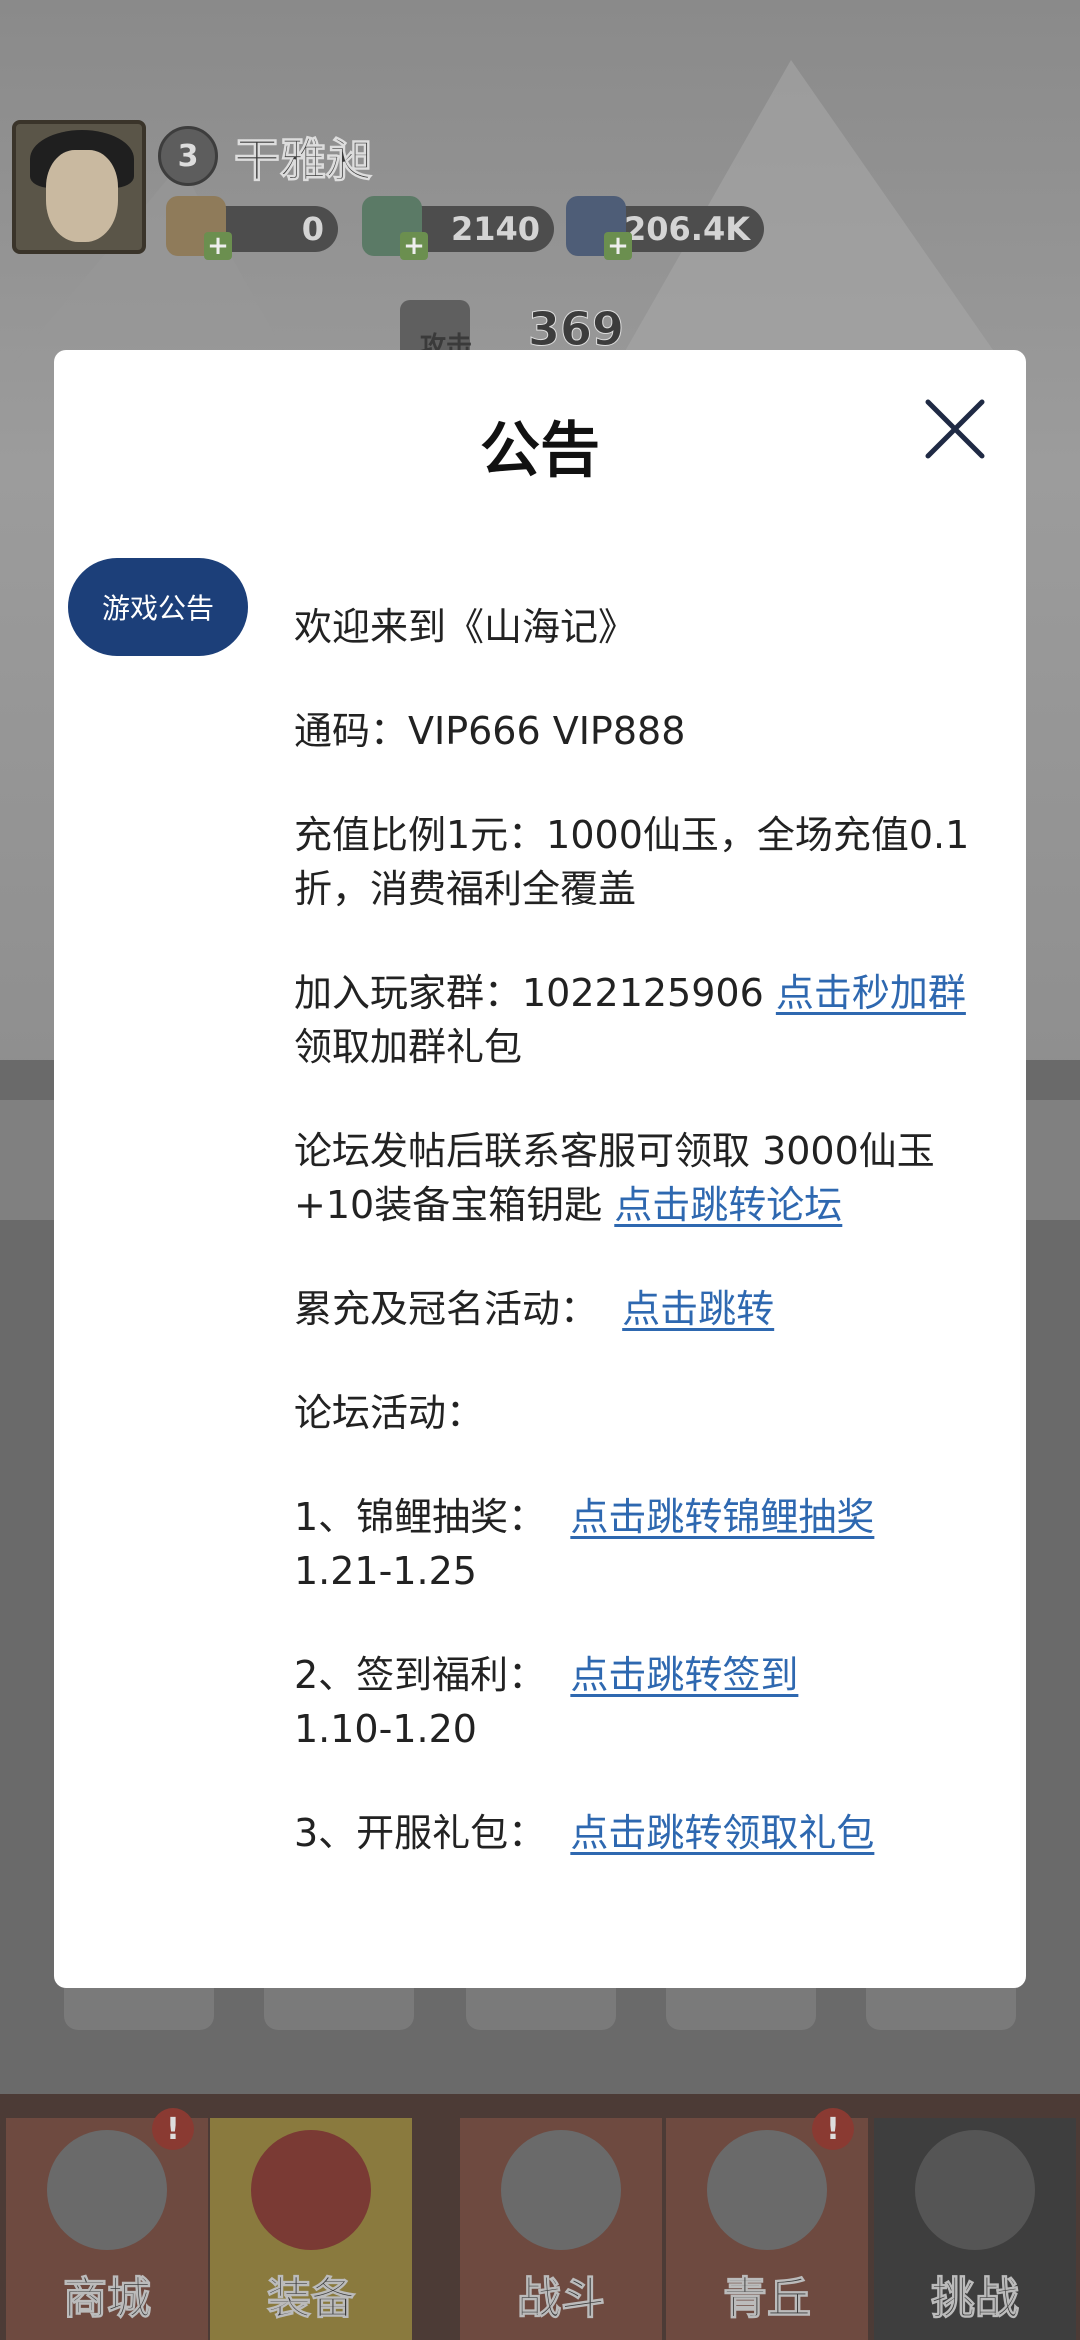  Describe the element at coordinates (698, 1309) in the screenshot. I see `activity-link: 点击跳转` at that location.